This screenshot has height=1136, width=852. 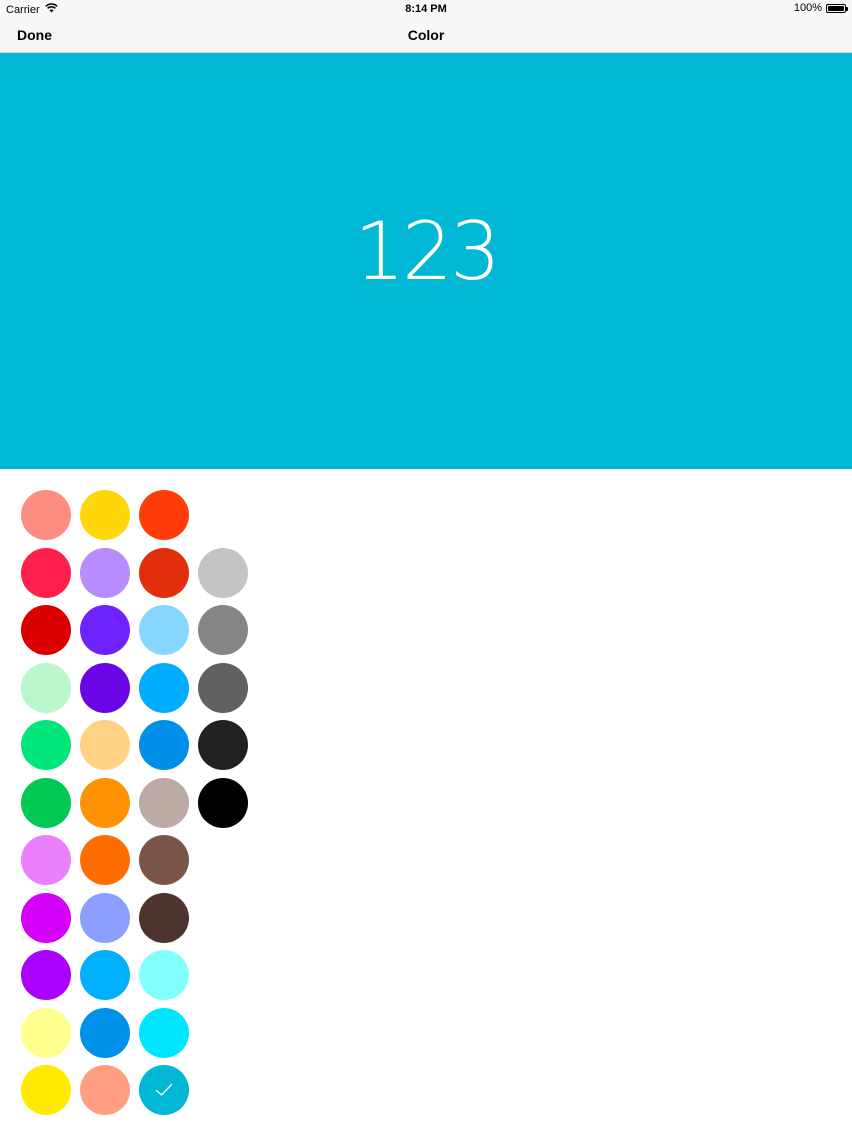 What do you see at coordinates (34, 35) in the screenshot?
I see `done-button: Done` at bounding box center [34, 35].